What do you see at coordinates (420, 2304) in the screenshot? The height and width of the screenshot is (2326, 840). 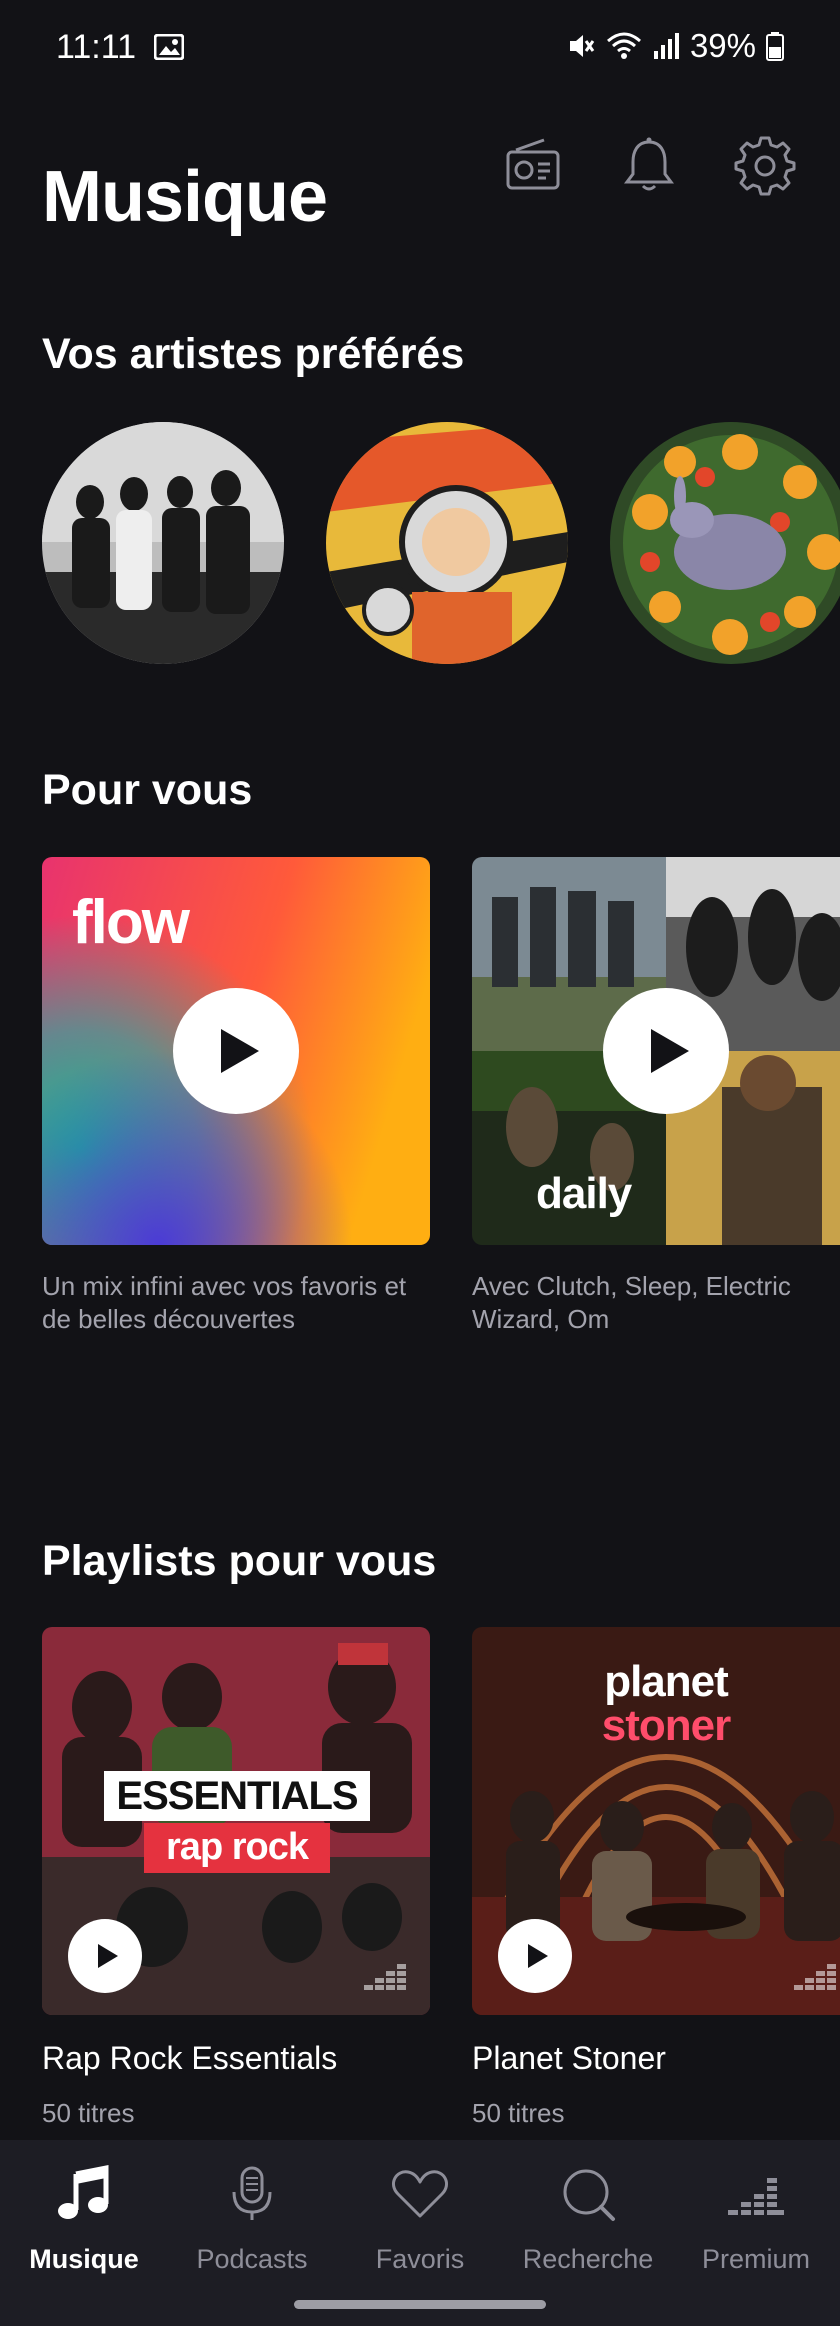 I see `home-indicator` at bounding box center [420, 2304].